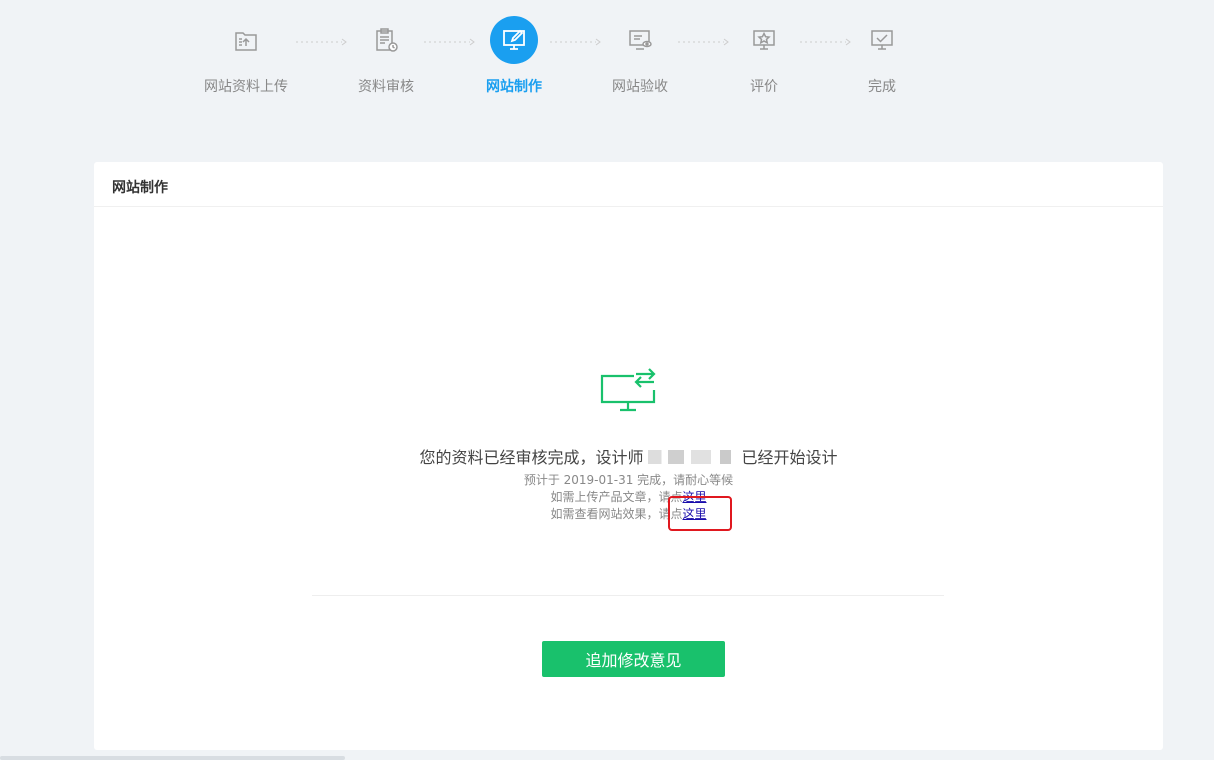 The height and width of the screenshot is (760, 1214). Describe the element at coordinates (386, 40) in the screenshot. I see `clipboard-clock-icon` at that location.